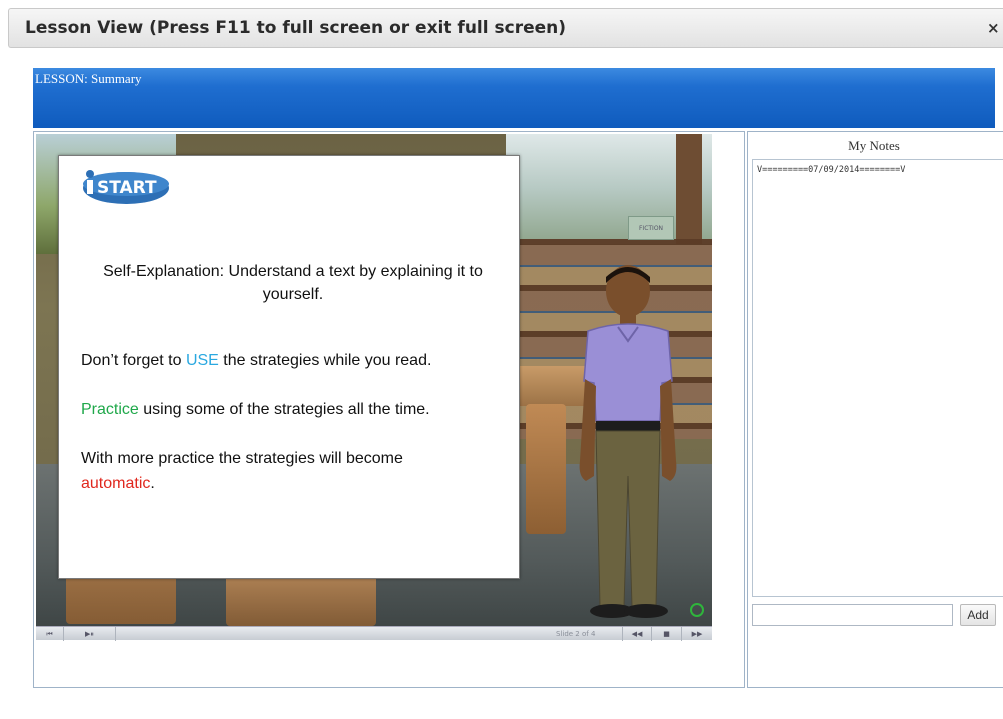 Image resolution: width=1003 pixels, height=719 pixels. Describe the element at coordinates (637, 634) in the screenshot. I see `previous-slide-button: ◀◀` at that location.